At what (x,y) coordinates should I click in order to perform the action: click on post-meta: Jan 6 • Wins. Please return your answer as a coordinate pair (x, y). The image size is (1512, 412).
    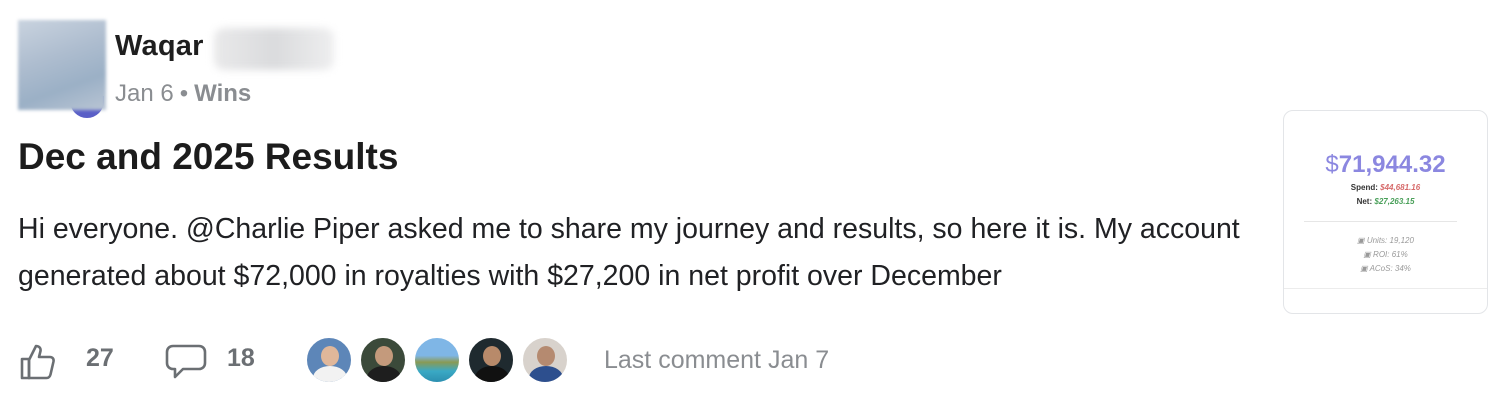
    Looking at the image, I should click on (183, 94).